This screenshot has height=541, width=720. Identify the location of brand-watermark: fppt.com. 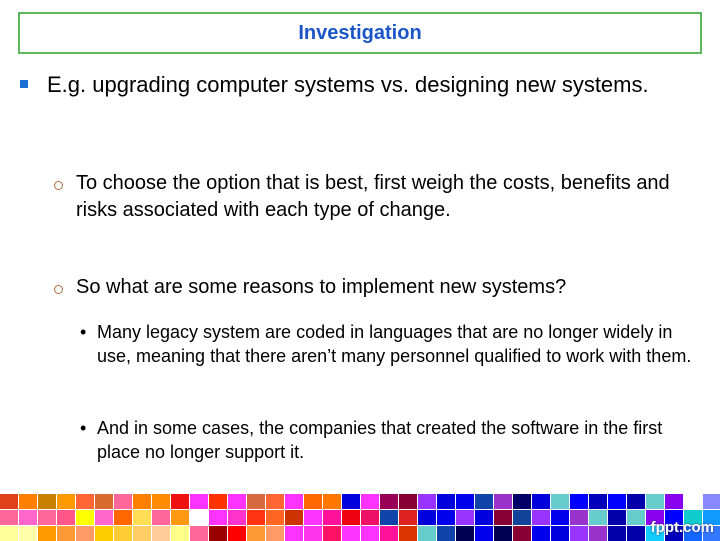
(682, 527).